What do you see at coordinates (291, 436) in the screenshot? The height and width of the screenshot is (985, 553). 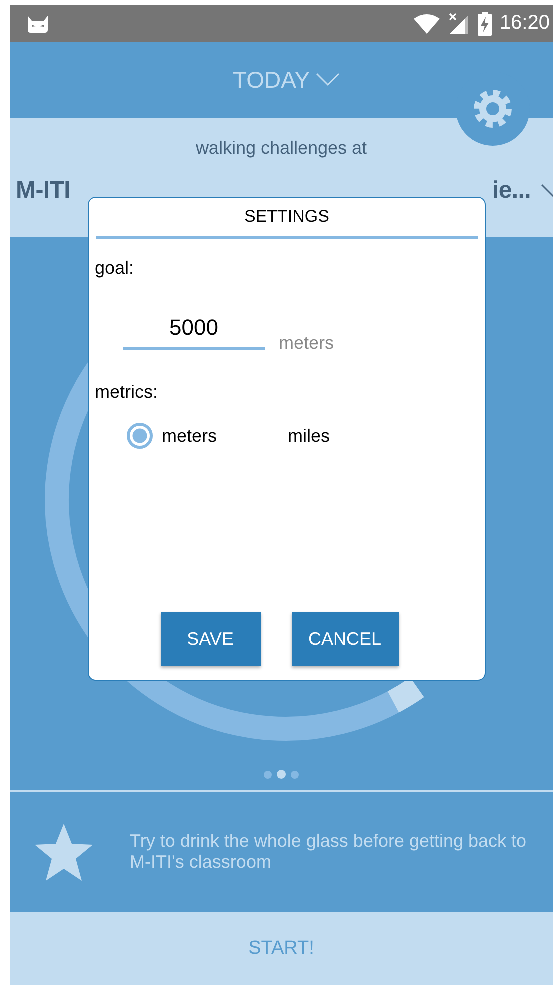 I see `radio-option: miles` at bounding box center [291, 436].